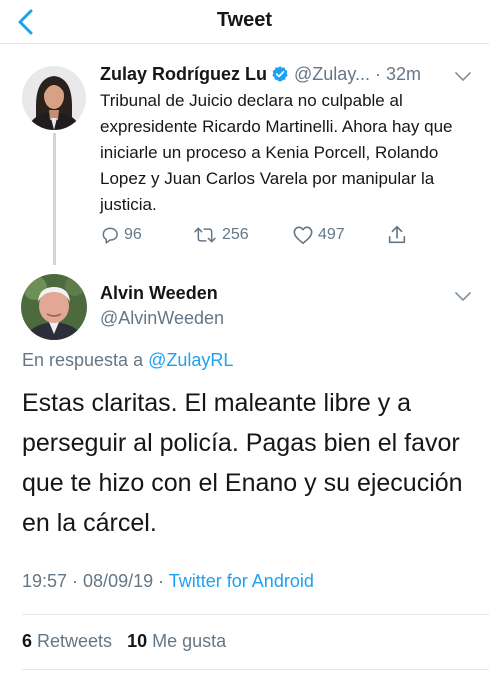 The image size is (489, 680). I want to click on likes-stat: 10 Me gusta, so click(176, 641).